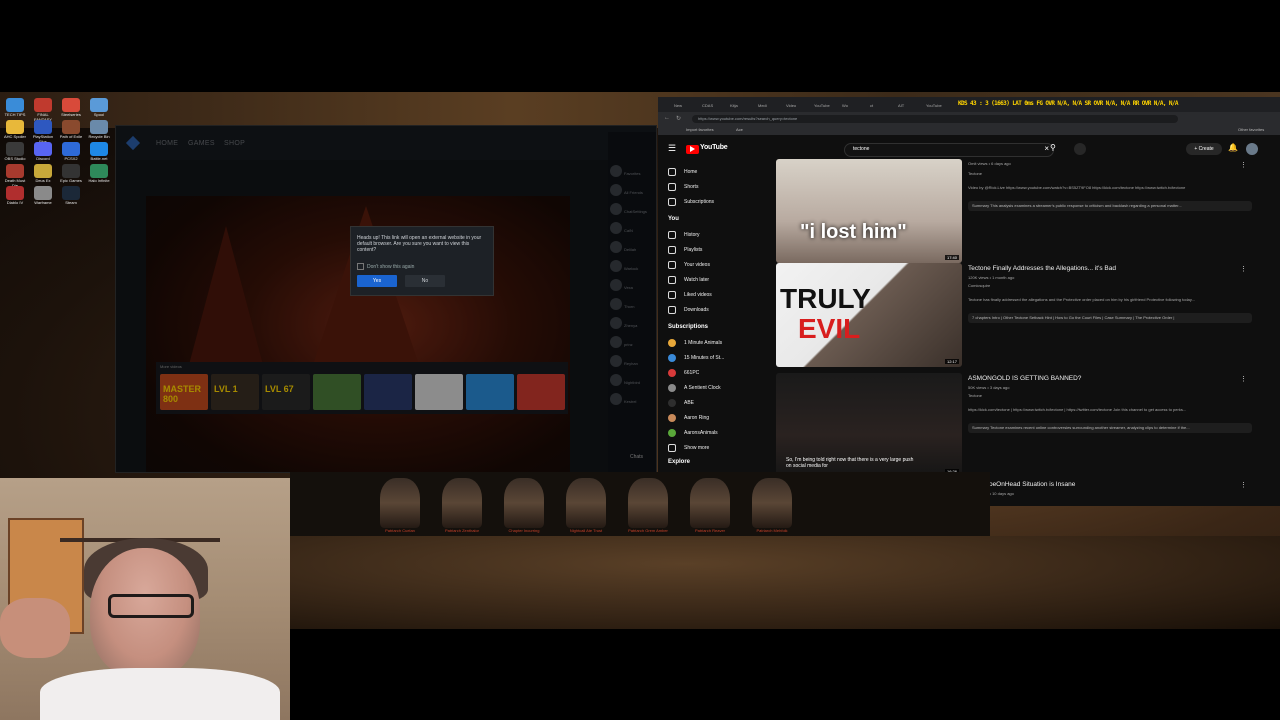 This screenshot has width=1280, height=720. What do you see at coordinates (688, 418) in the screenshot?
I see `sidebar-subscription: Aaron Ring` at bounding box center [688, 418].